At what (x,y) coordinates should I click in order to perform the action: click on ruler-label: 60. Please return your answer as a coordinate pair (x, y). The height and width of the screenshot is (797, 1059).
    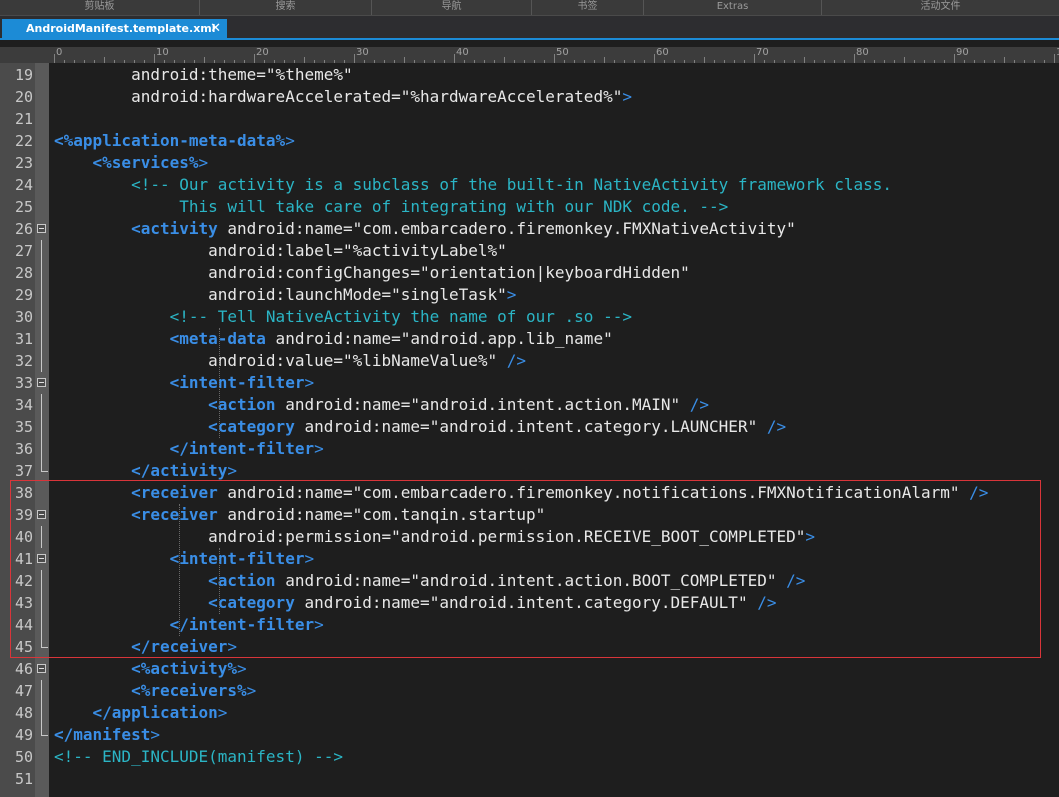
    Looking at the image, I should click on (662, 52).